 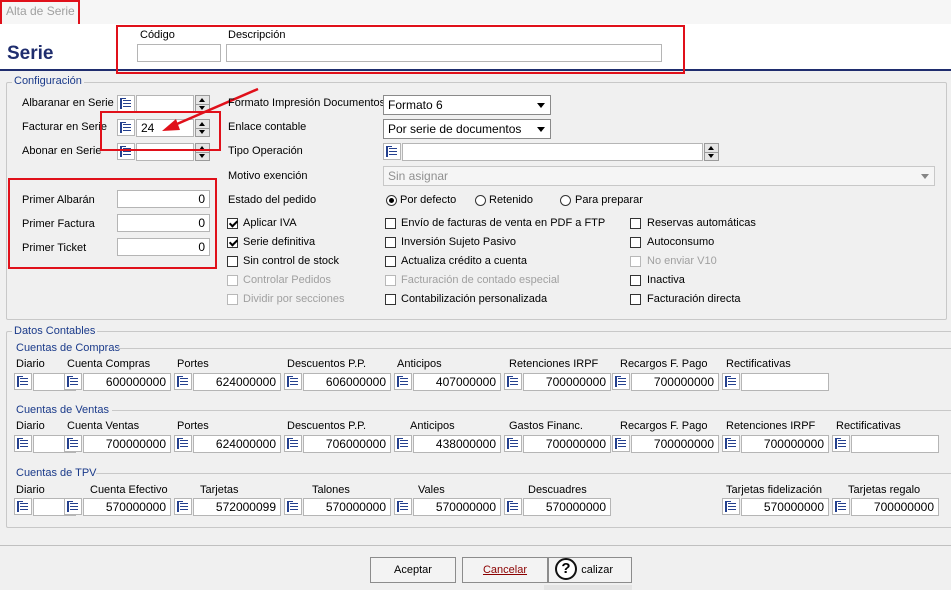 What do you see at coordinates (390, 223) in the screenshot?
I see `envio-pdf-ftp-checkbox` at bounding box center [390, 223].